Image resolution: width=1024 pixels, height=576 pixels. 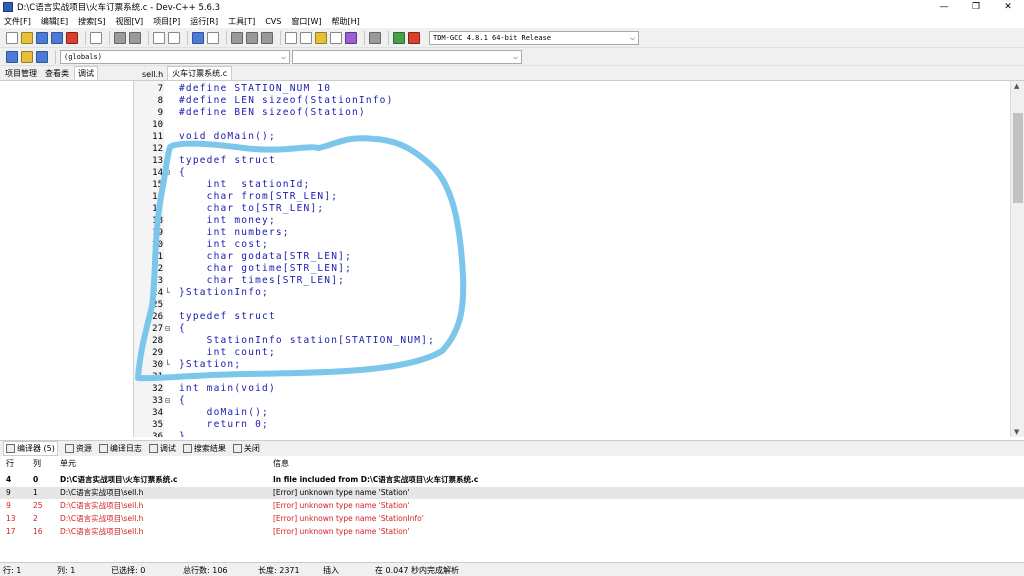 I want to click on code-line: 34 doMain();, so click(x=572, y=413).